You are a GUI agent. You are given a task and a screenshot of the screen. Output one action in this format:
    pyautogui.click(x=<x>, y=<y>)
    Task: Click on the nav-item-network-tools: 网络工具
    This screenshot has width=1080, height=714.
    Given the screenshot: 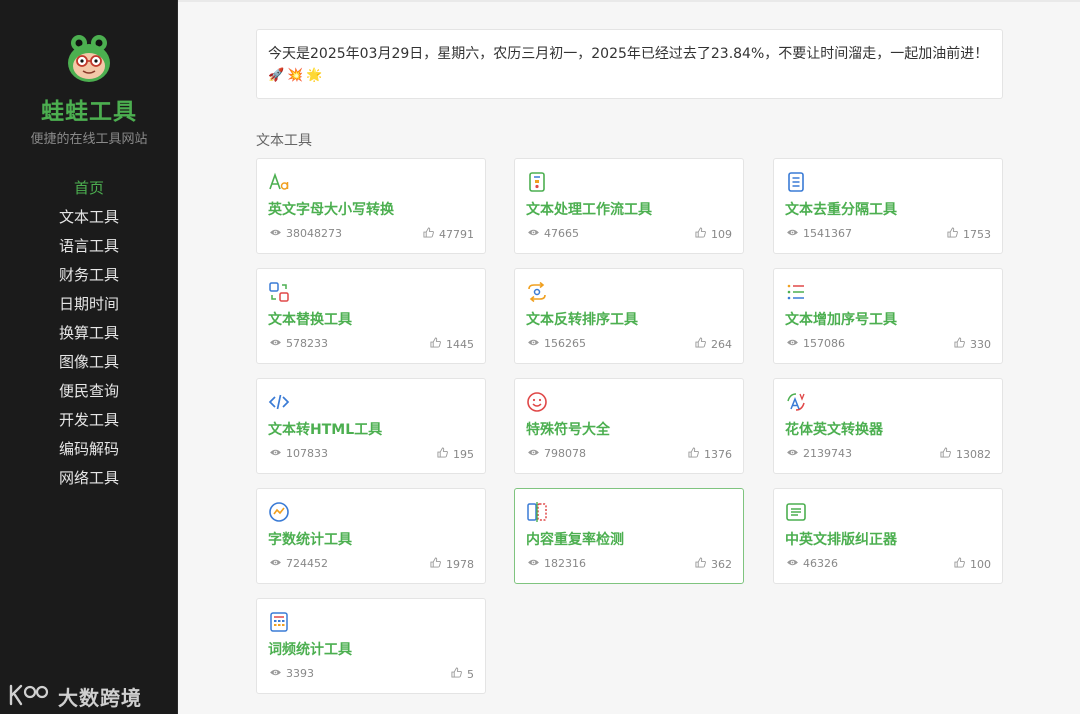 What is the action you would take?
    pyautogui.click(x=89, y=482)
    